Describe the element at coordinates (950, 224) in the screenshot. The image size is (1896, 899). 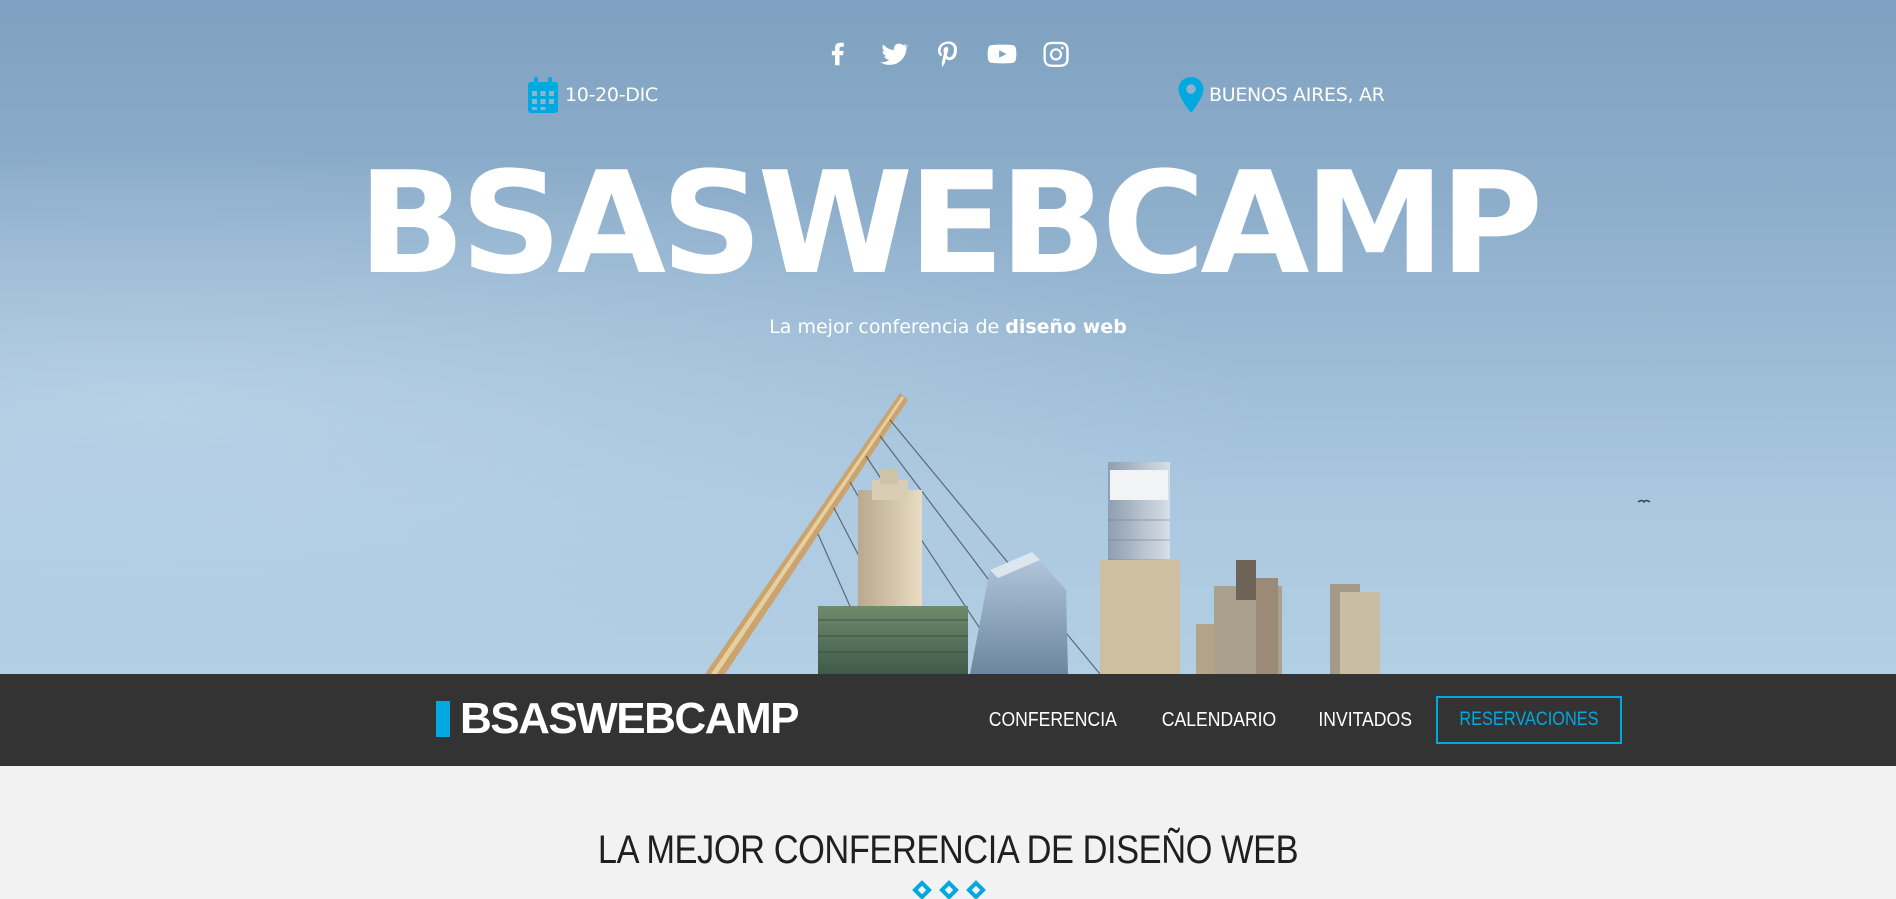
I see `hero-title: BSASWEBCAMP` at that location.